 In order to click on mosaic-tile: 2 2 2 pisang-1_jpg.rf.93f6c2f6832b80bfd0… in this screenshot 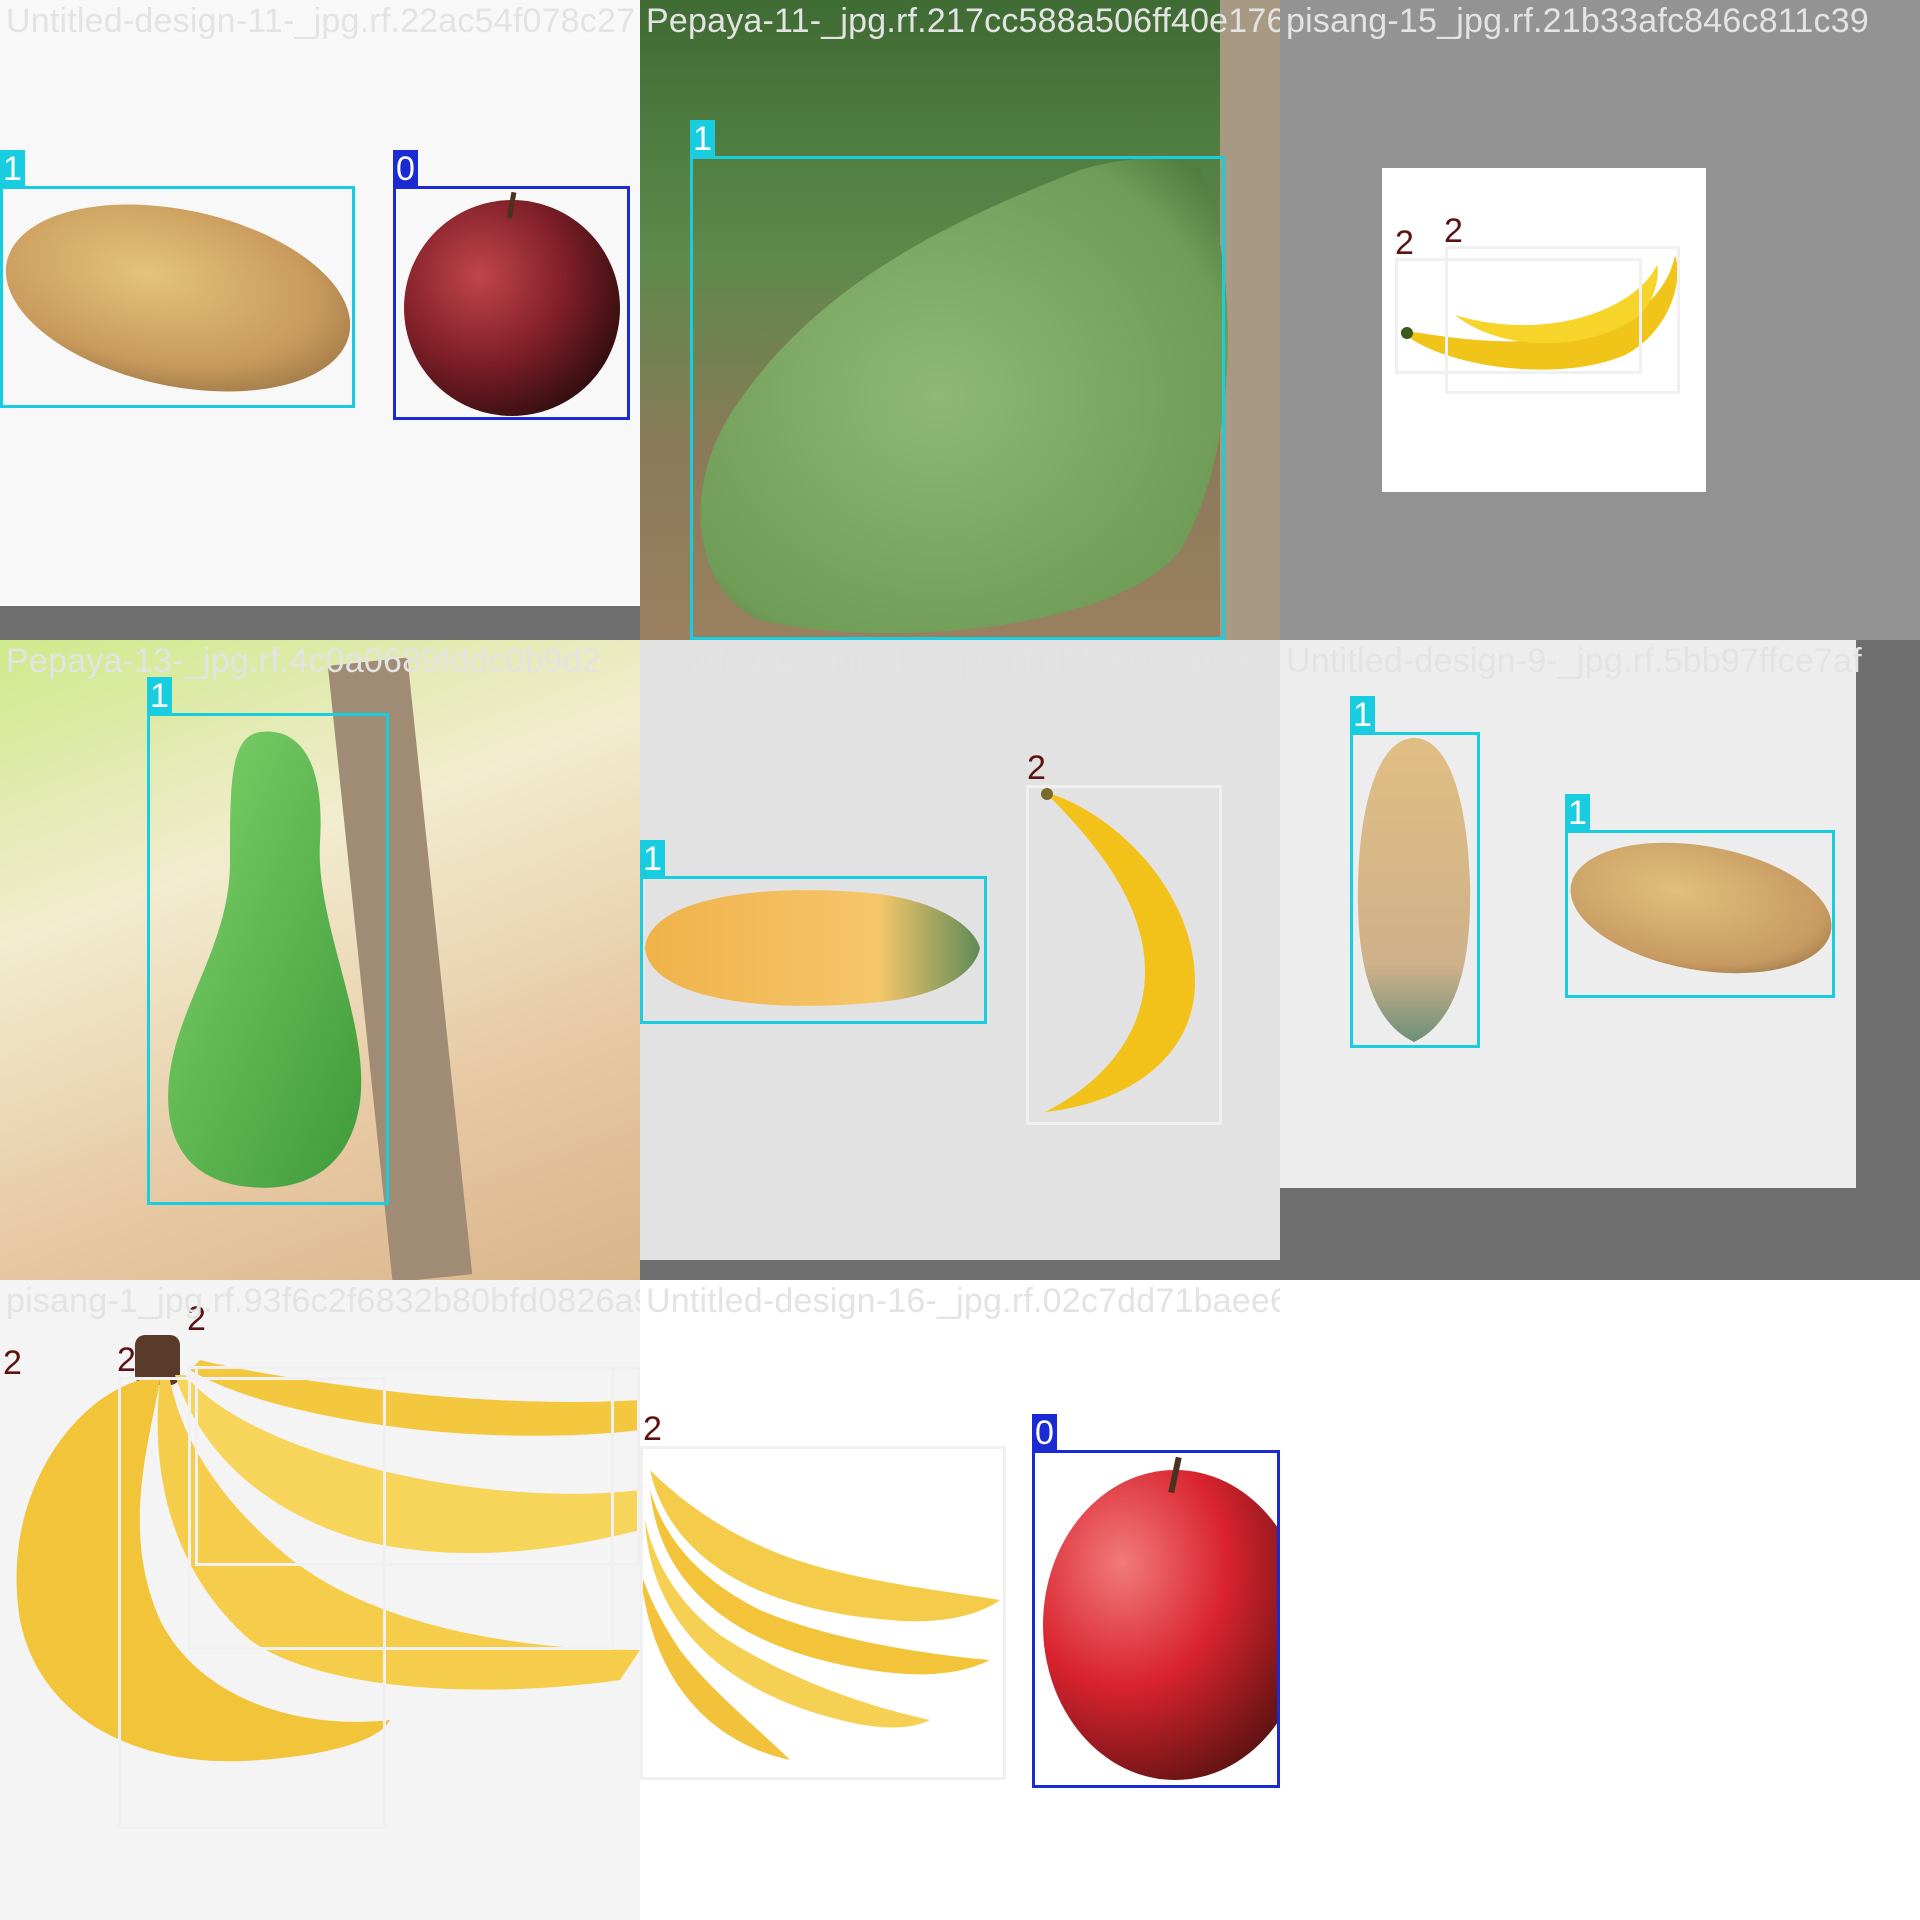, I will do `click(320, 1600)`.